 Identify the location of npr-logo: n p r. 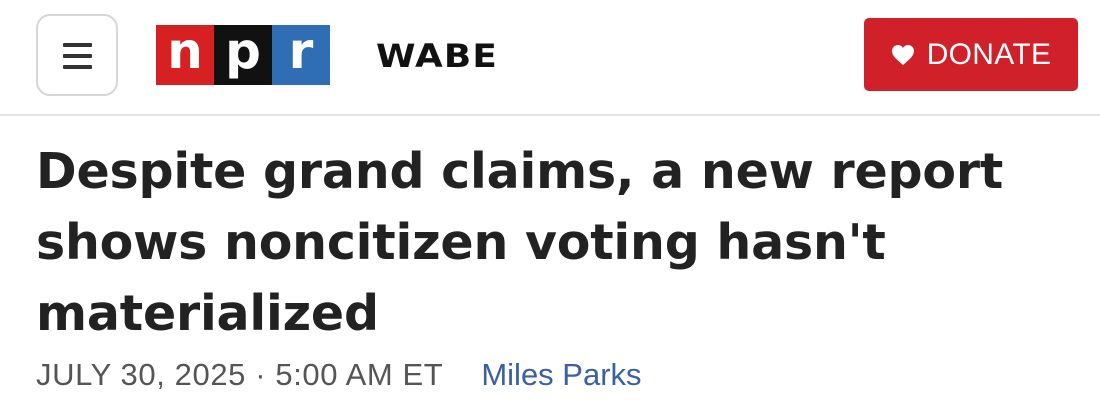
(243, 55).